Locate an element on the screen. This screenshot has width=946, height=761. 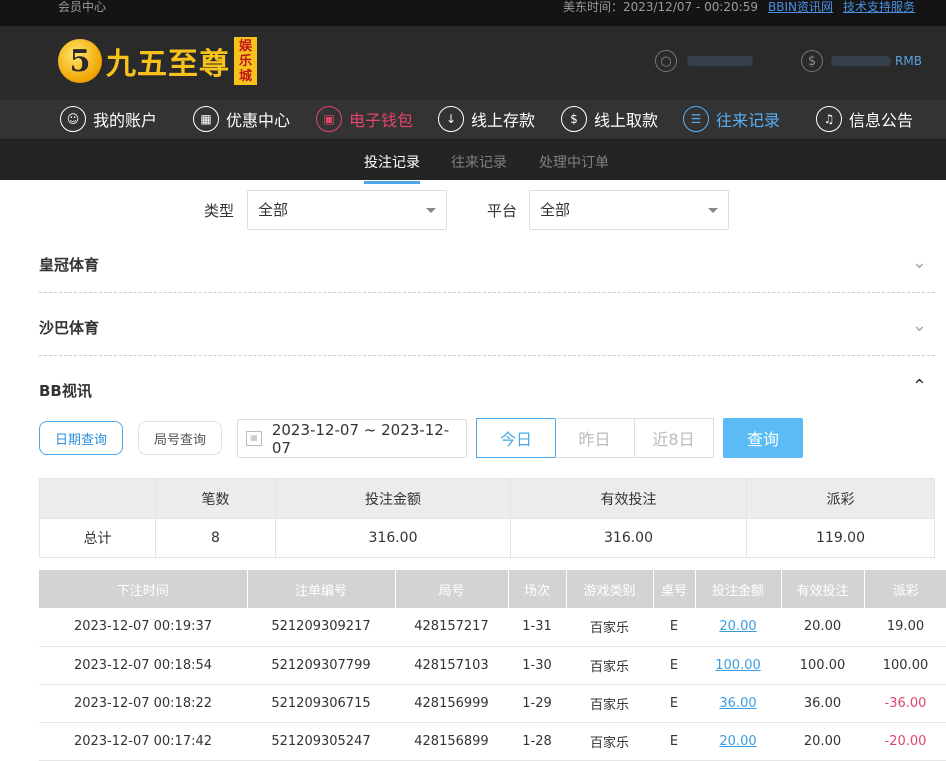
nav-withdraw: $ 线上取款 is located at coordinates (609, 119).